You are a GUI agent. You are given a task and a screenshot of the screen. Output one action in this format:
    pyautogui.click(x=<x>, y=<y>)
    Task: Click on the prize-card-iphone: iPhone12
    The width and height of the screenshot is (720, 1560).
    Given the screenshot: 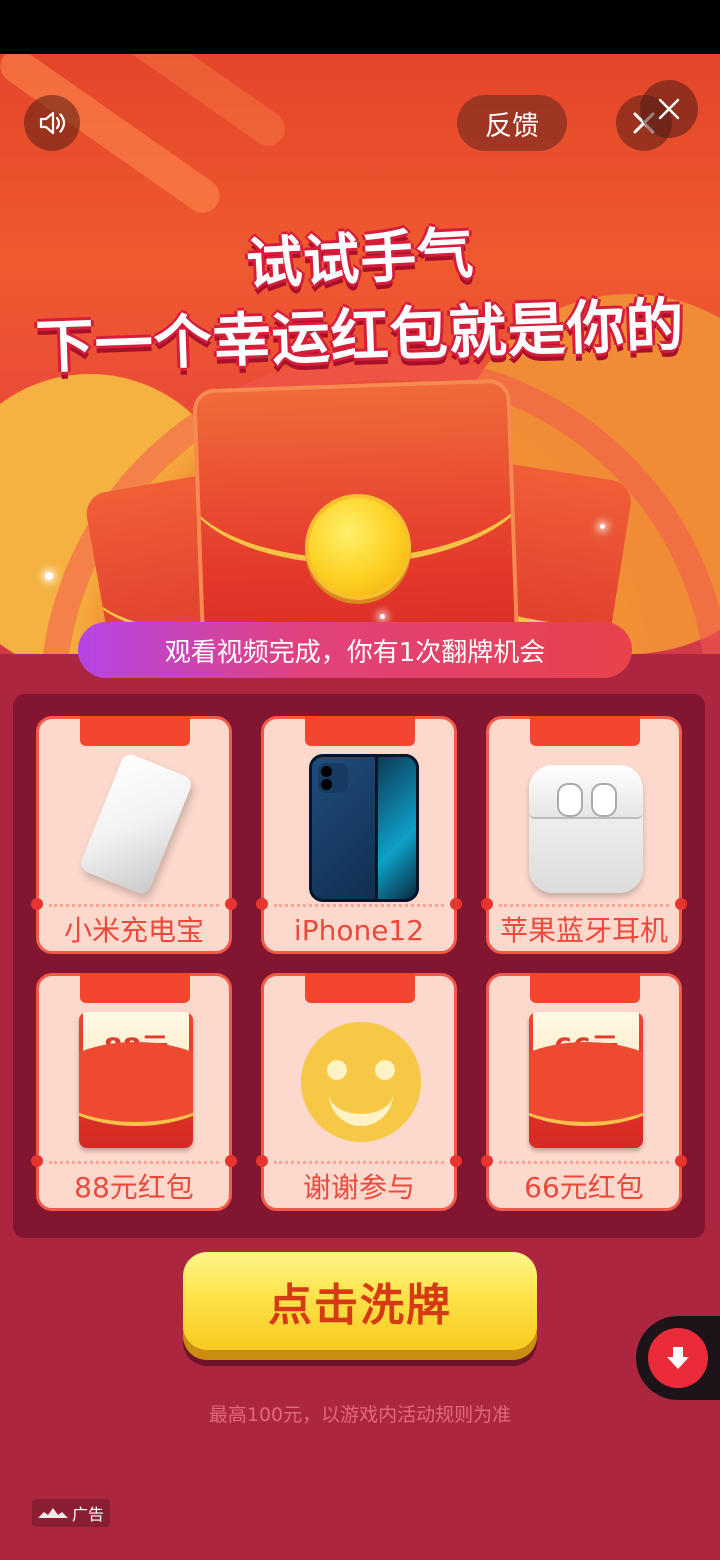 What is the action you would take?
    pyautogui.click(x=359, y=835)
    